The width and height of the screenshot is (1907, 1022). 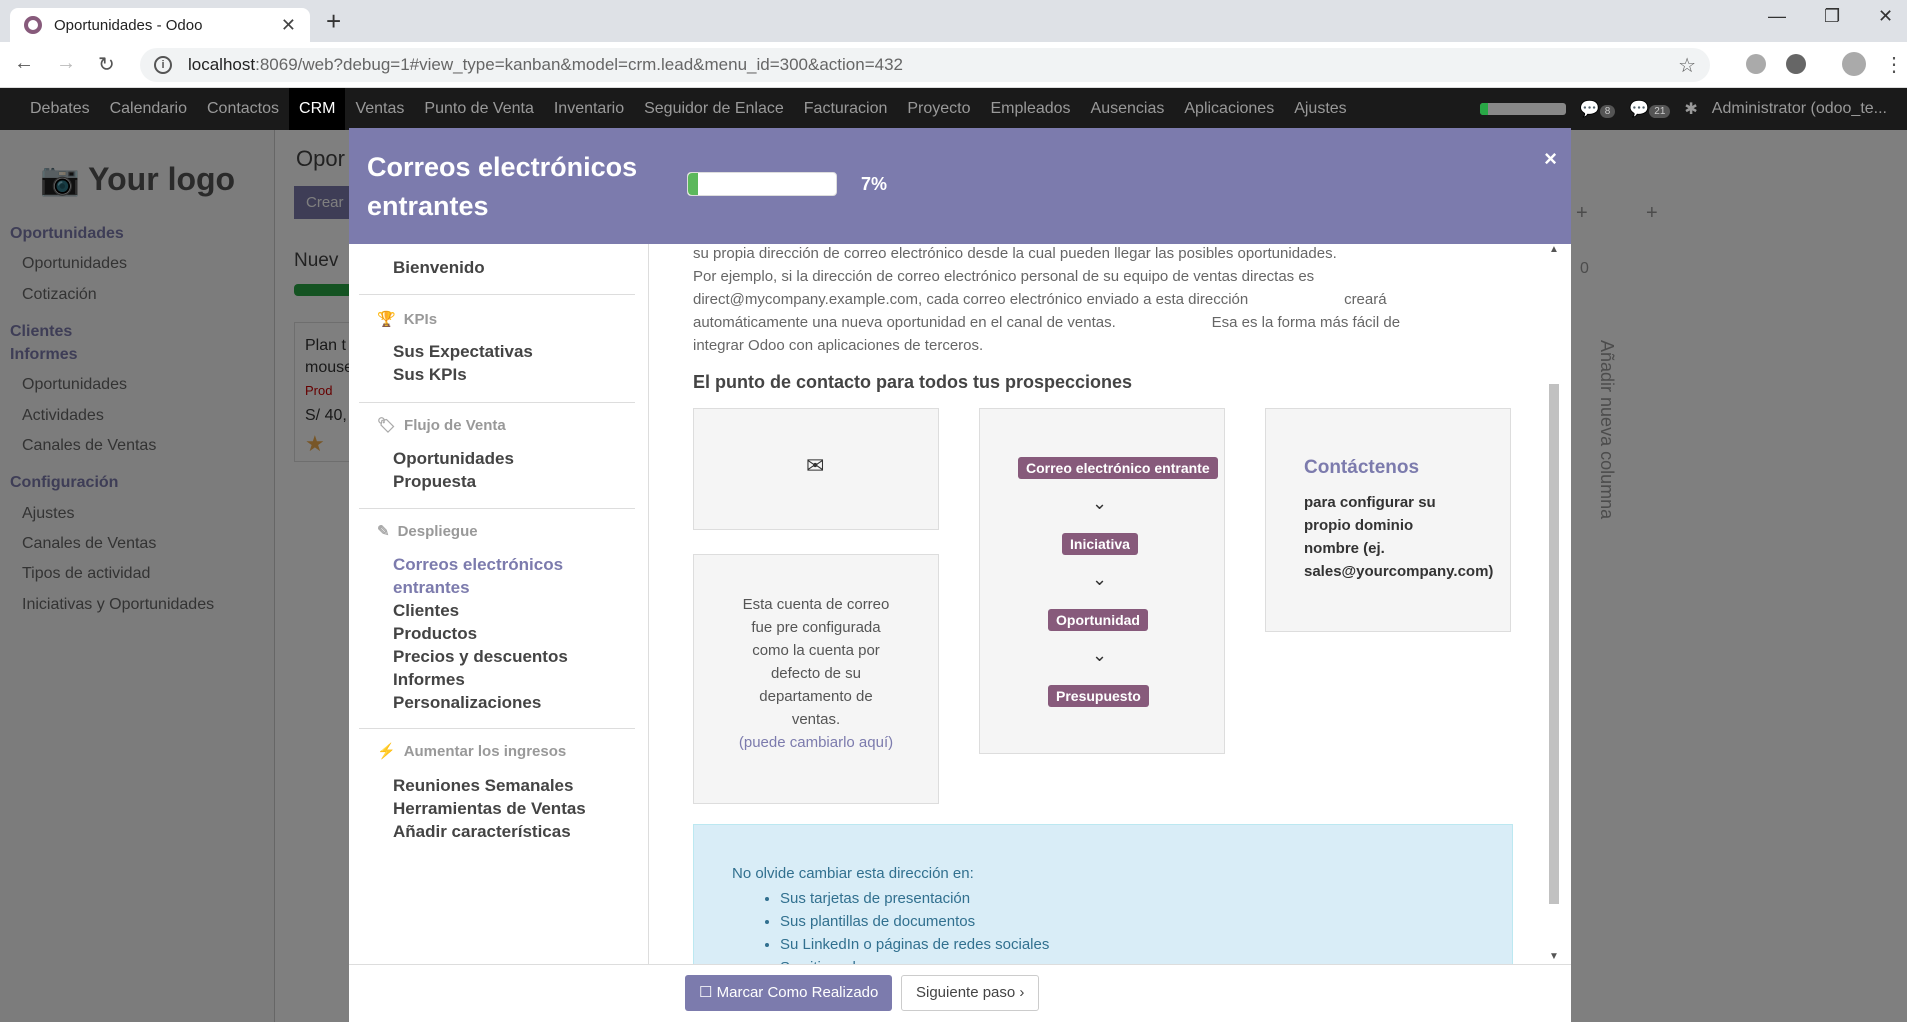 I want to click on forward-icon: →, so click(x=66, y=63).